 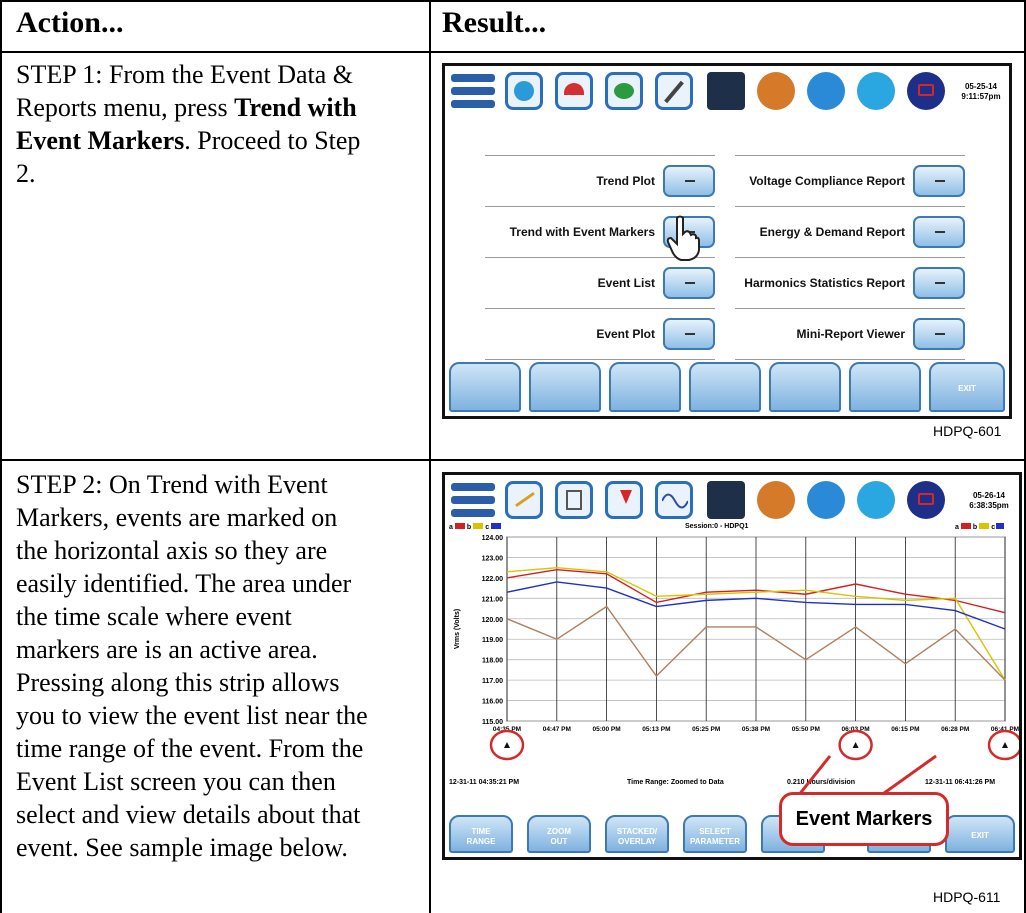 What do you see at coordinates (557, 729) in the screenshot?
I see `x-tick-label: 04:47 PM` at bounding box center [557, 729].